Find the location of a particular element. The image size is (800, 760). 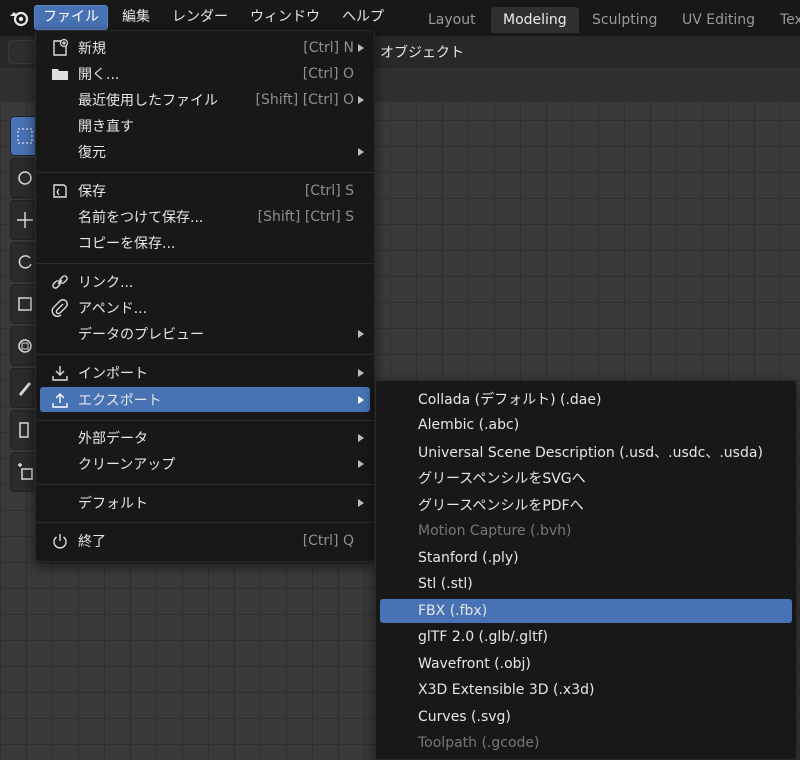

cursor-icon is located at coordinates (25, 178).